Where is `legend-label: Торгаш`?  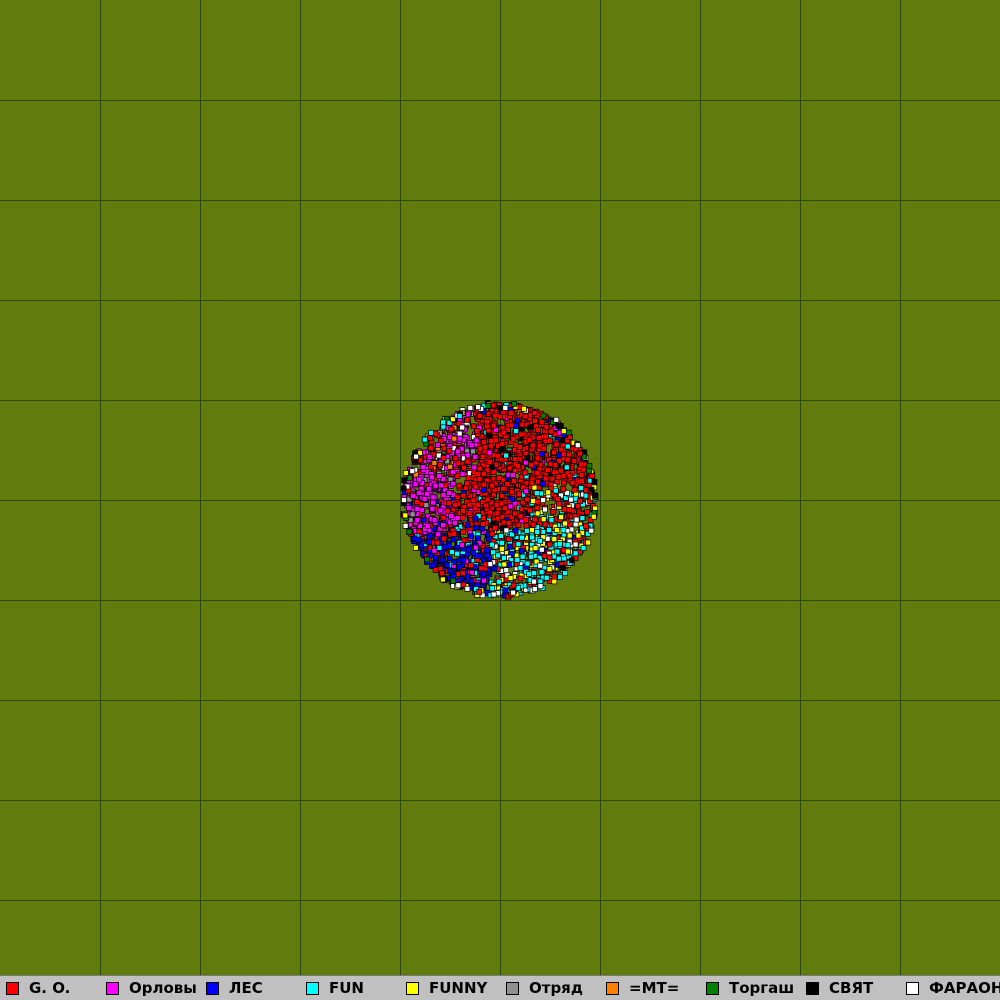 legend-label: Торгаш is located at coordinates (762, 988).